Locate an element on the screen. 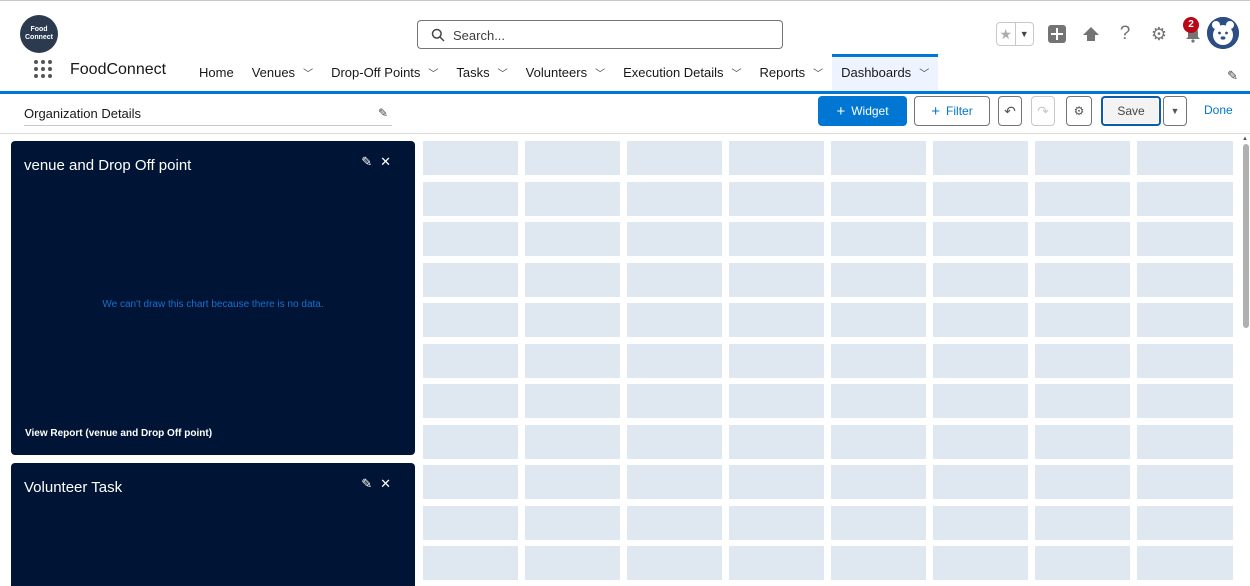  canvas-scrollbar: ▲ is located at coordinates (1245, 360).